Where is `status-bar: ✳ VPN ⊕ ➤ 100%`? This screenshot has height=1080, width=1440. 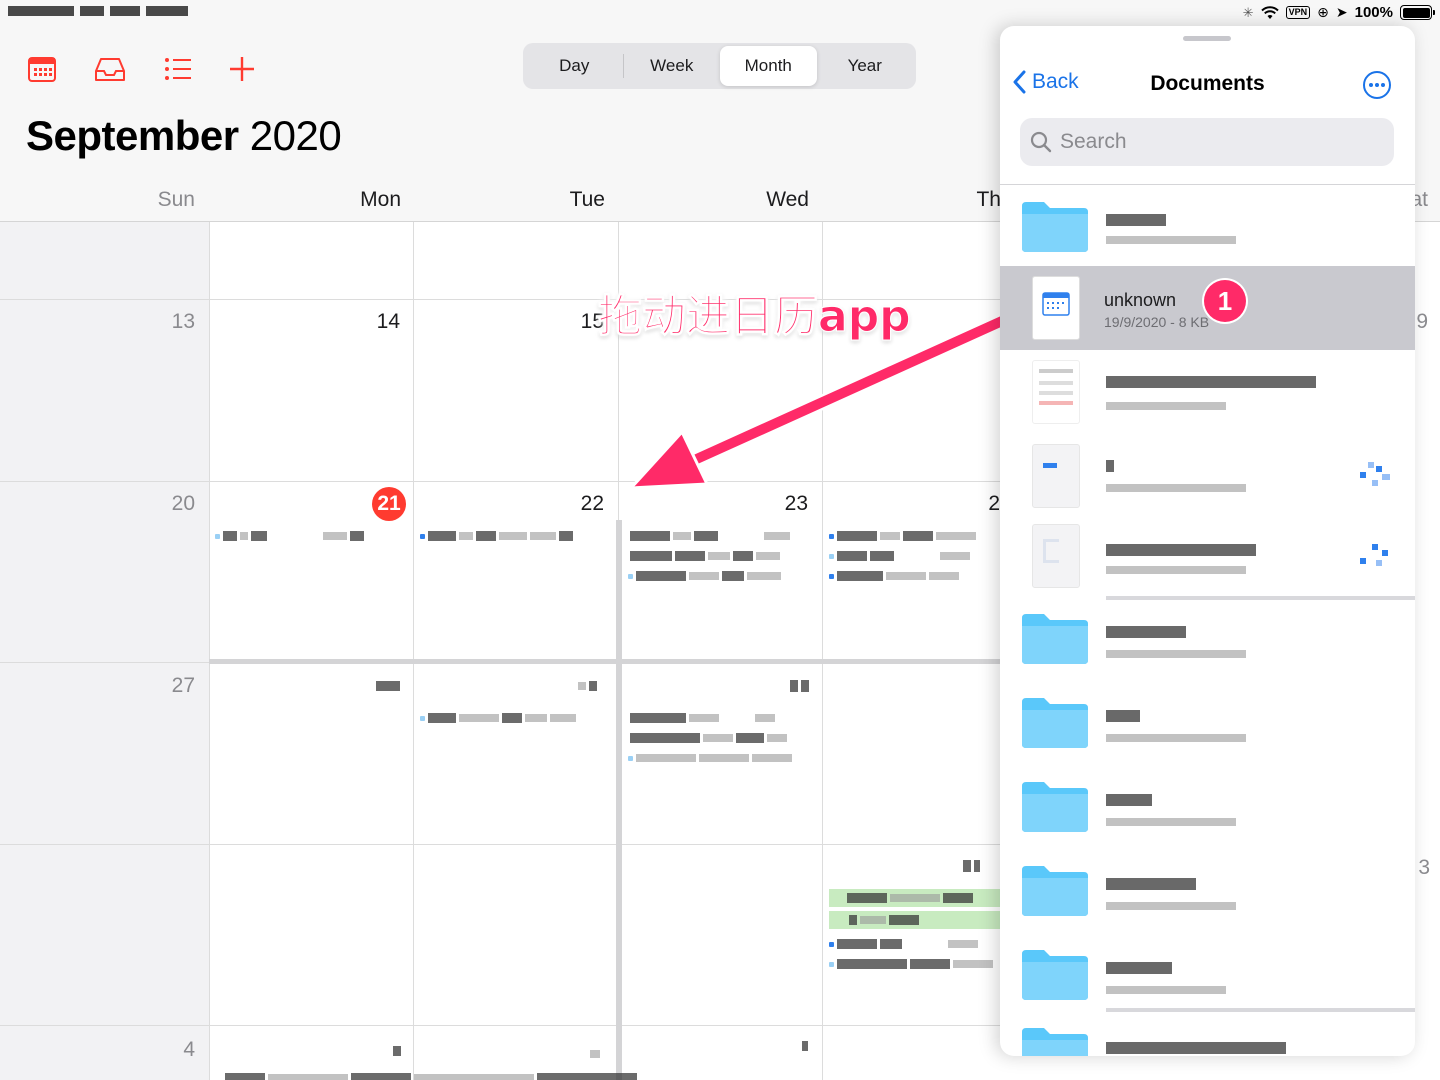 status-bar: ✳ VPN ⊕ ➤ 100% is located at coordinates (720, 13).